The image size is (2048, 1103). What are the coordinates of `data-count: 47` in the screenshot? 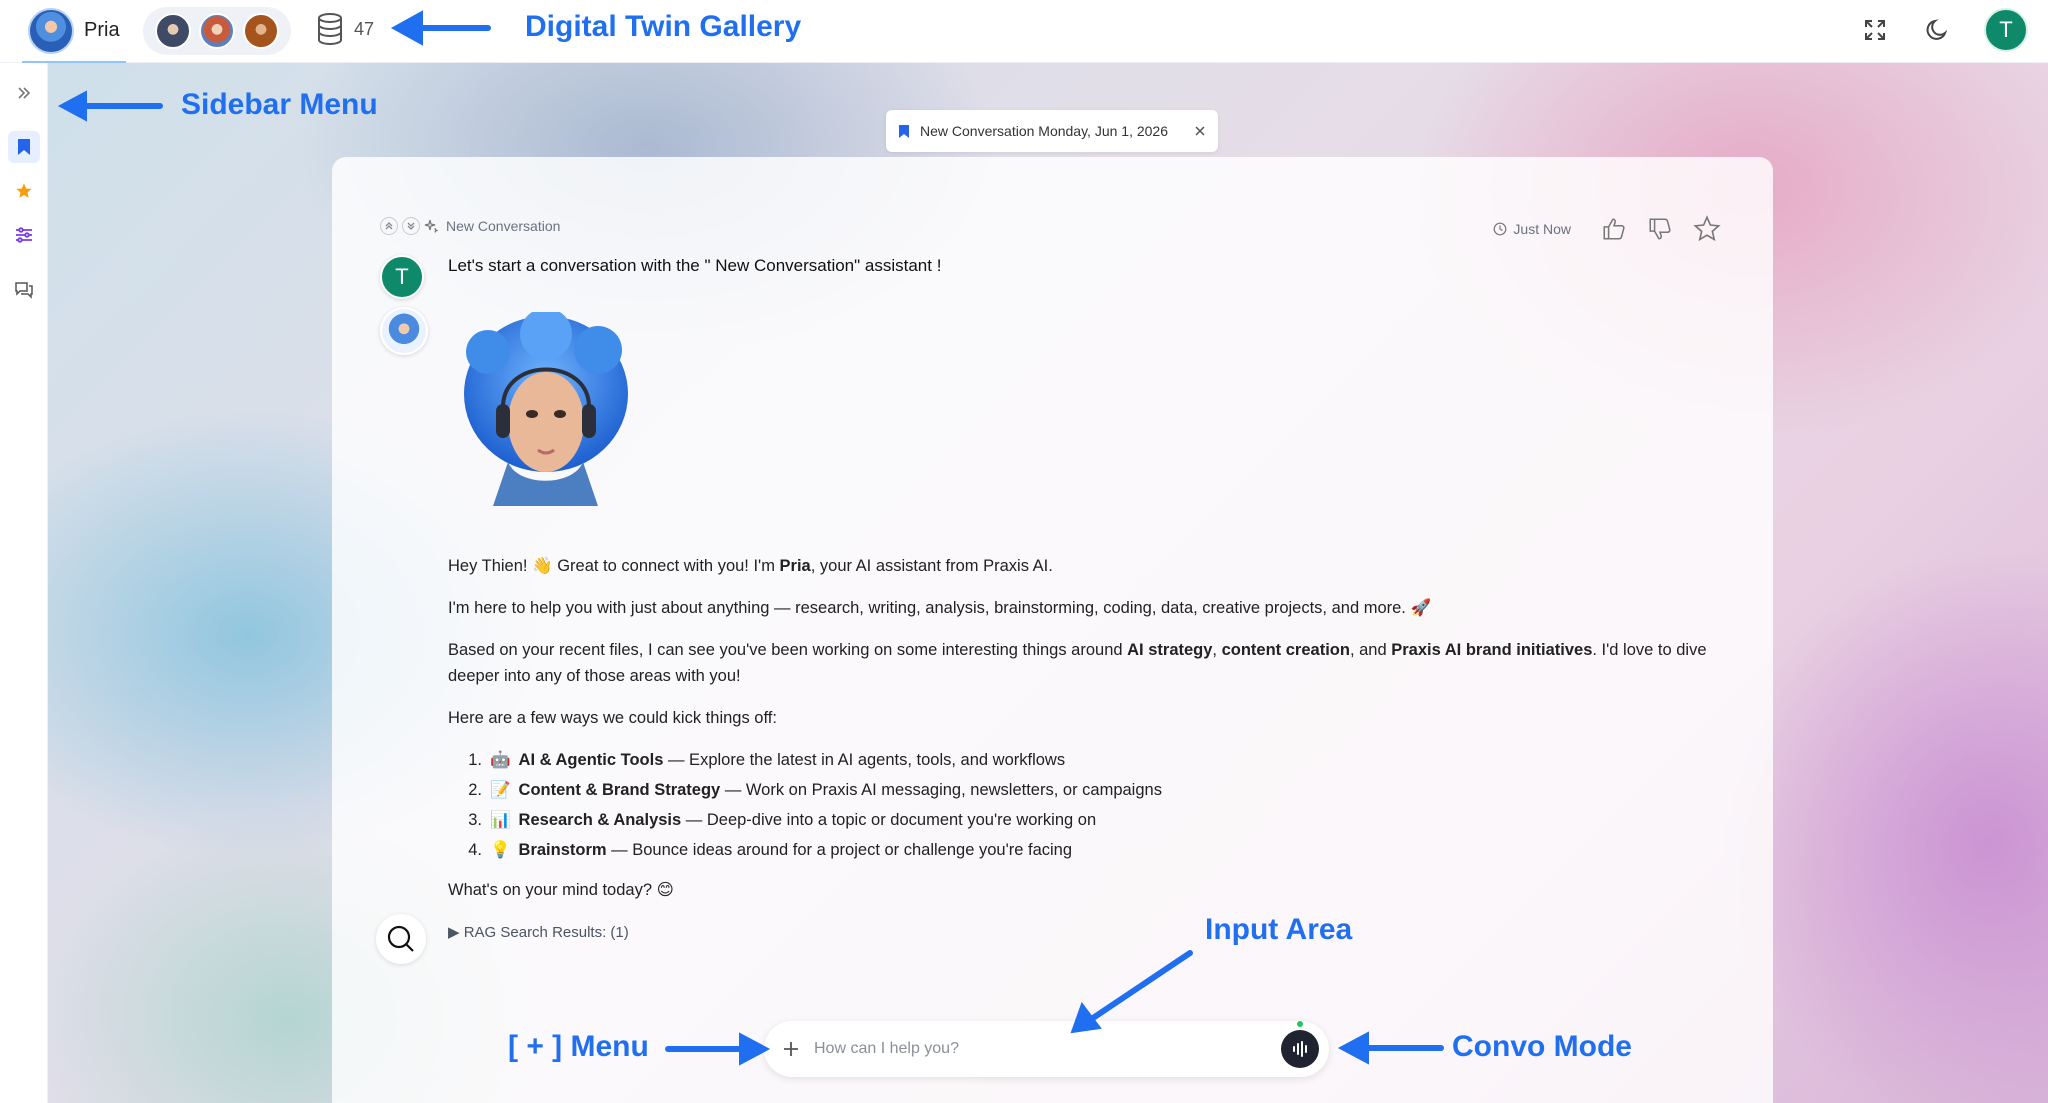 It's located at (364, 28).